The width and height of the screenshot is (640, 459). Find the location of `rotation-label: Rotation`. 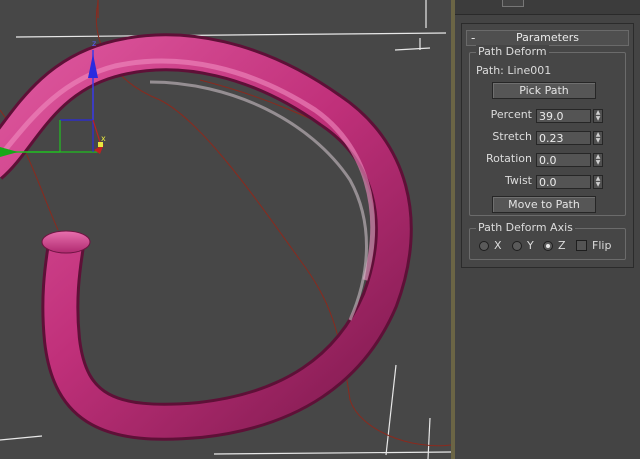

rotation-label: Rotation is located at coordinates (508, 158).